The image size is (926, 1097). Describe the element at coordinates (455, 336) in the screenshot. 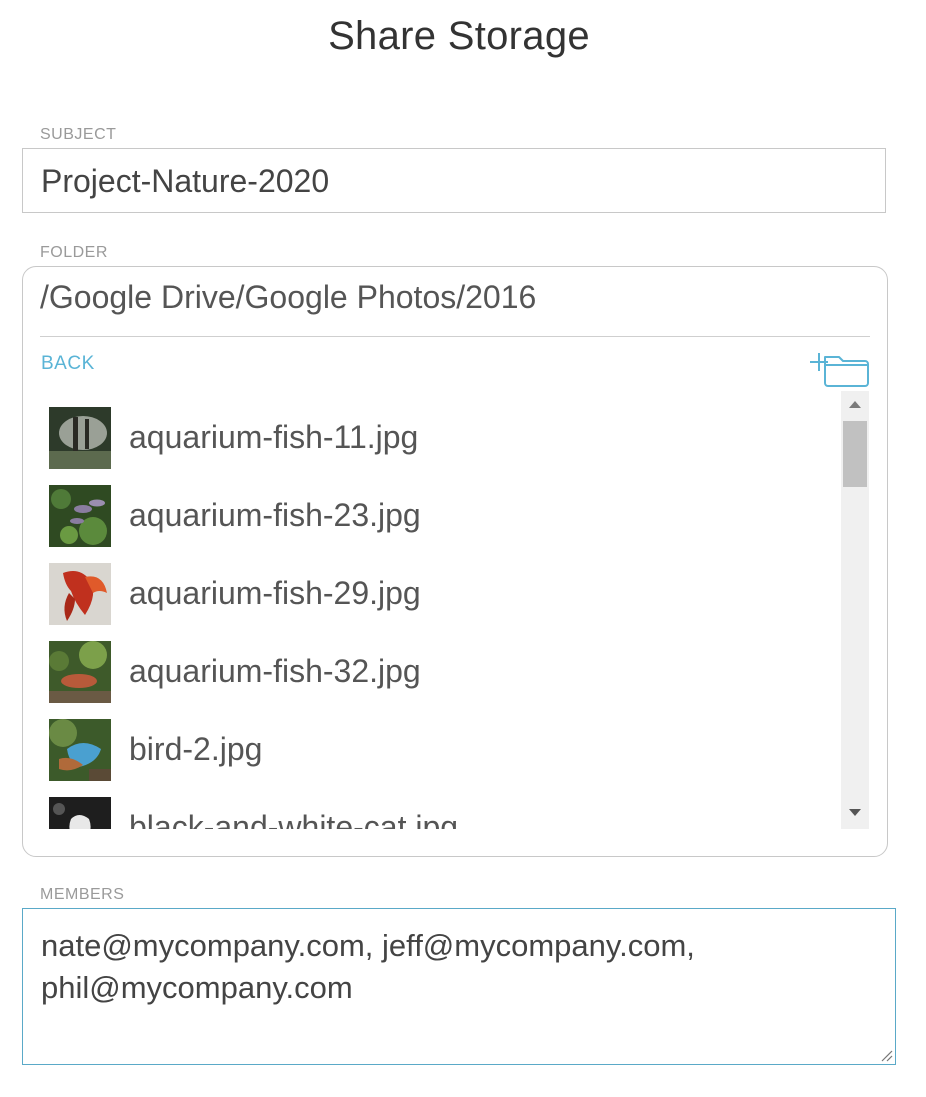

I see `path-divider` at that location.